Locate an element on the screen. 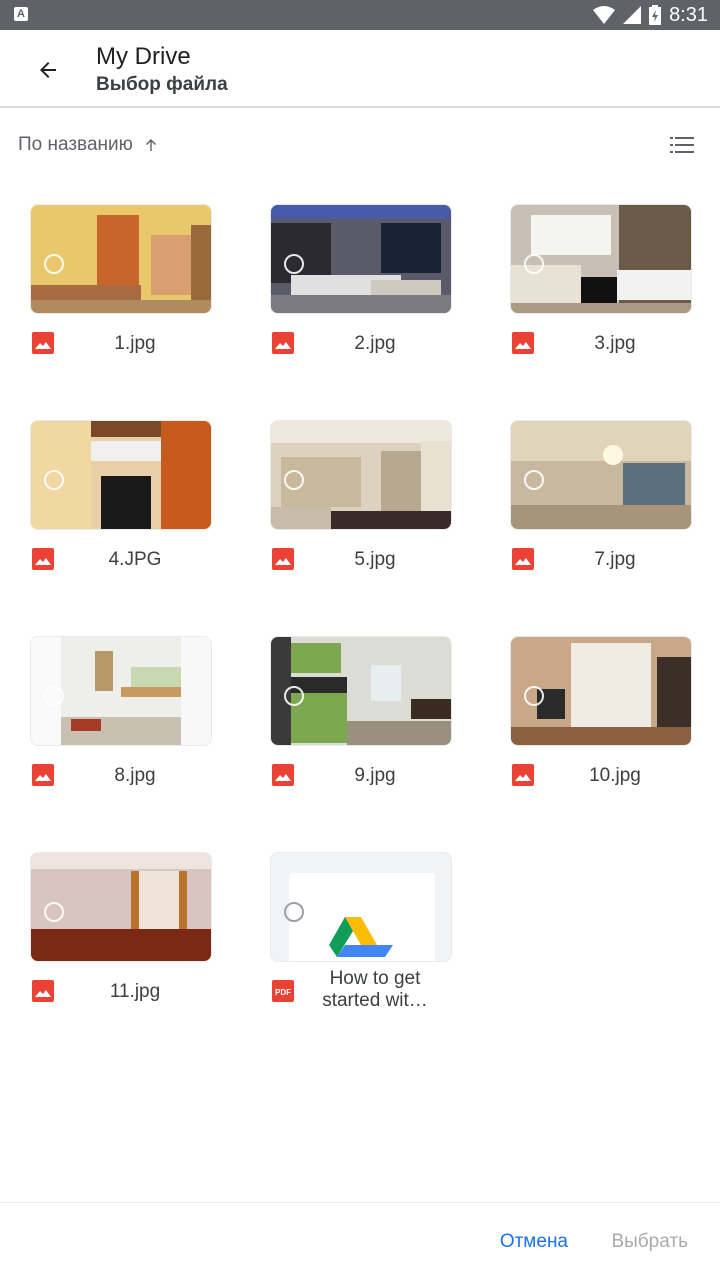  page-subtitle: Выбор файла is located at coordinates (162, 84).